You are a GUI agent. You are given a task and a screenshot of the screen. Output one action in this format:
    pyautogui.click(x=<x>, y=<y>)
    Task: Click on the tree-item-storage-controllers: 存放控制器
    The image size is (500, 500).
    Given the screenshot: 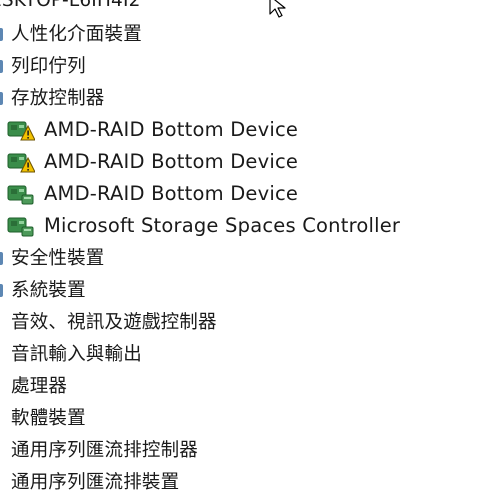 What is the action you would take?
    pyautogui.click(x=250, y=97)
    